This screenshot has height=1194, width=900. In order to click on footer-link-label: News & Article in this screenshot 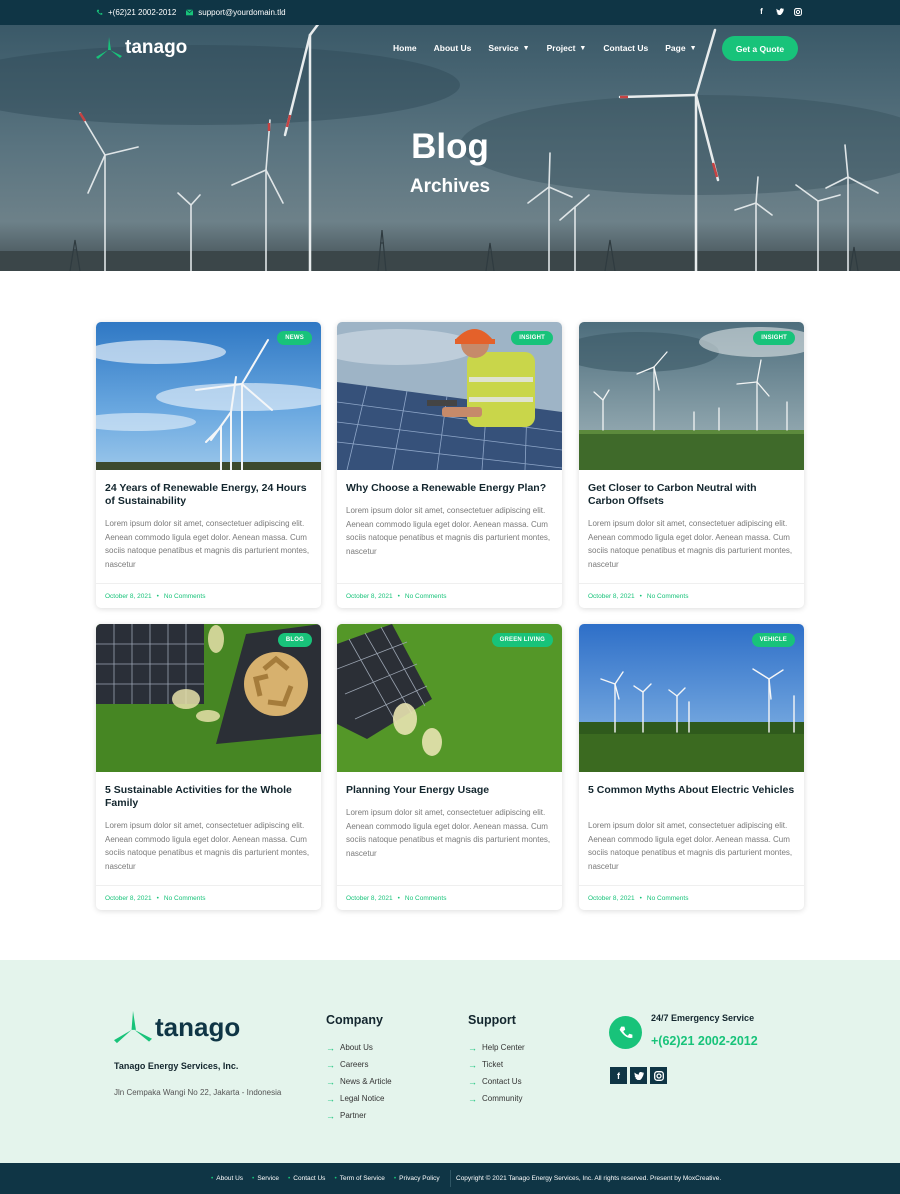, I will do `click(366, 1081)`.